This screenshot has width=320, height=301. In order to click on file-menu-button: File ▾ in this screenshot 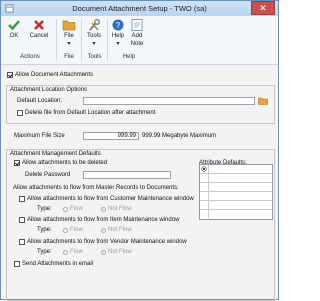, I will do `click(69, 33)`.